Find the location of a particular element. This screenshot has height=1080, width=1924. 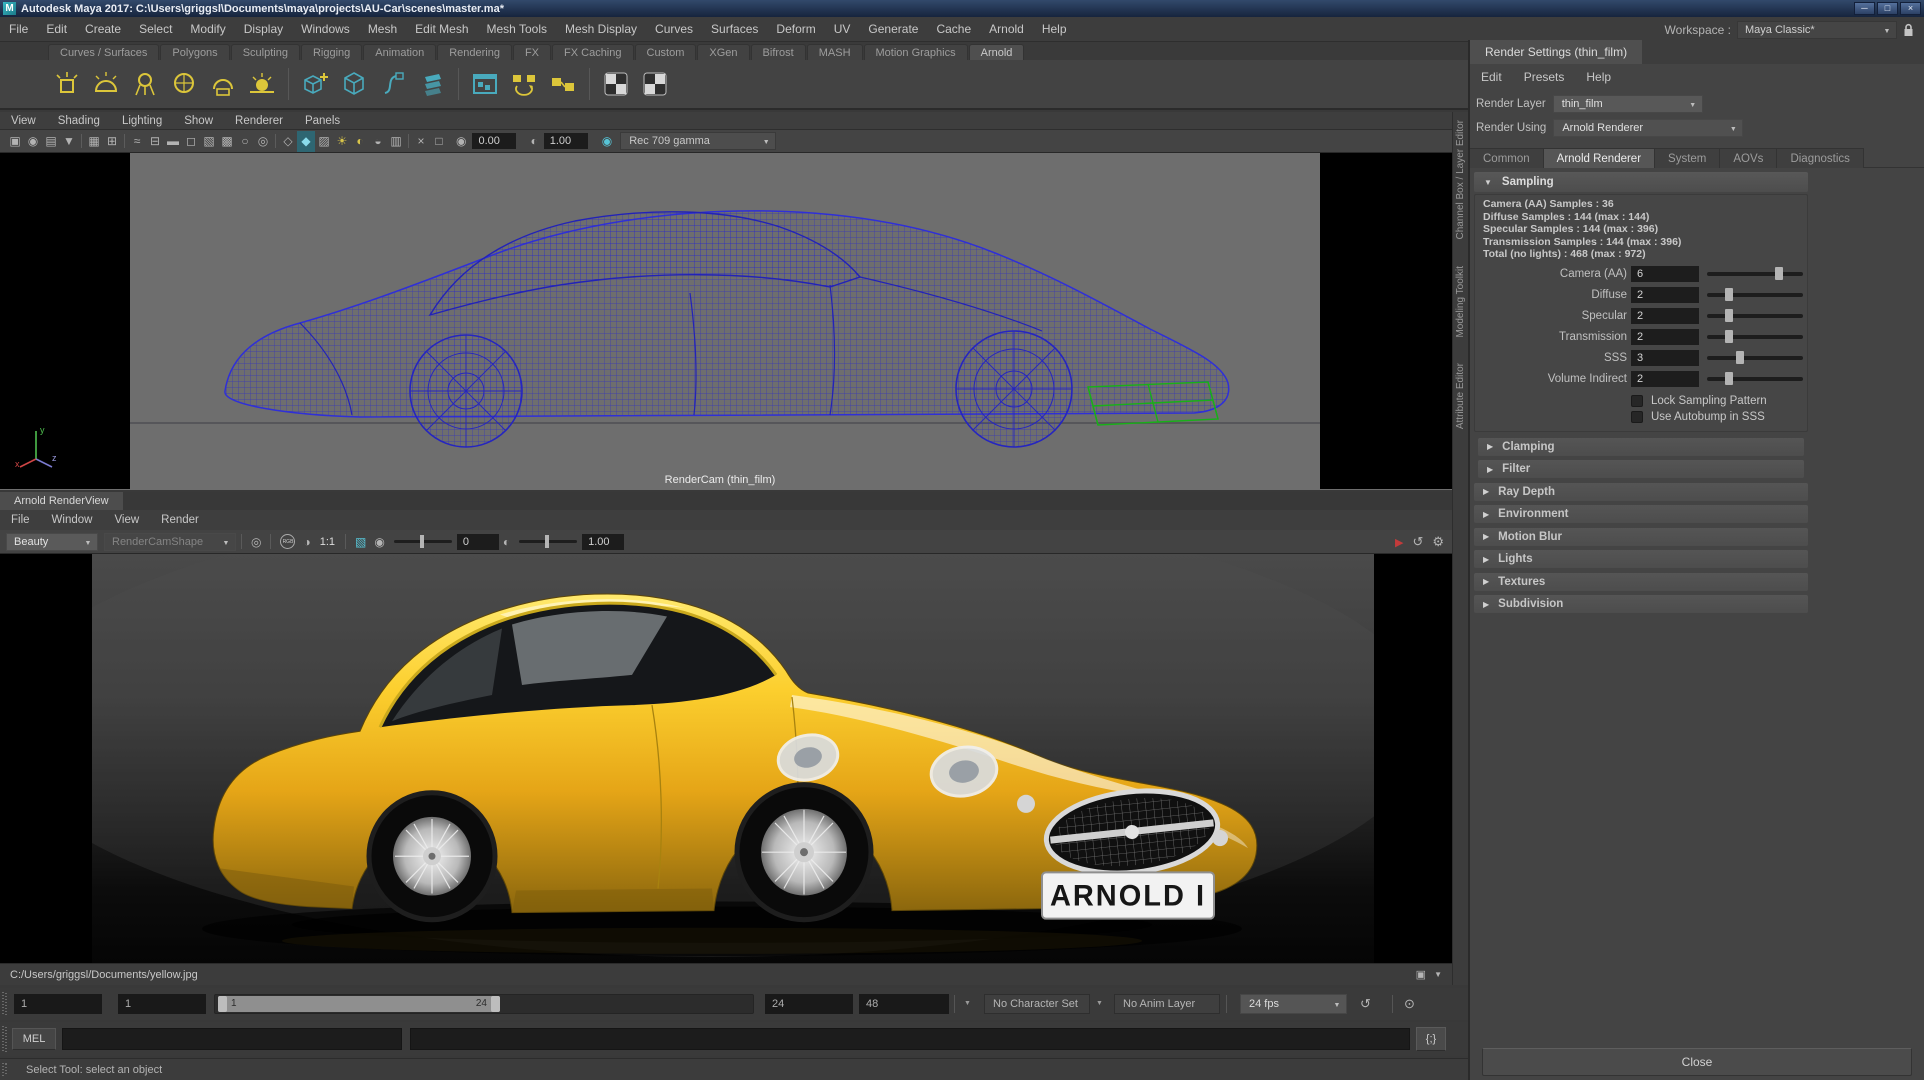

render-layer-dropdown: thin_film is located at coordinates (1627, 104).